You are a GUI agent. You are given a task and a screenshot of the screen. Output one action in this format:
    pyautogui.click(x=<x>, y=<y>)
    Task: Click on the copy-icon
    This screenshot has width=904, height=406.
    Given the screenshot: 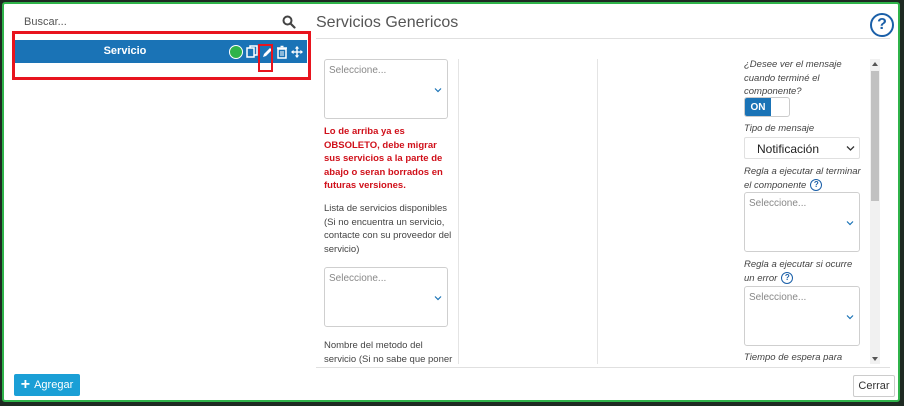 What is the action you would take?
    pyautogui.click(x=252, y=51)
    